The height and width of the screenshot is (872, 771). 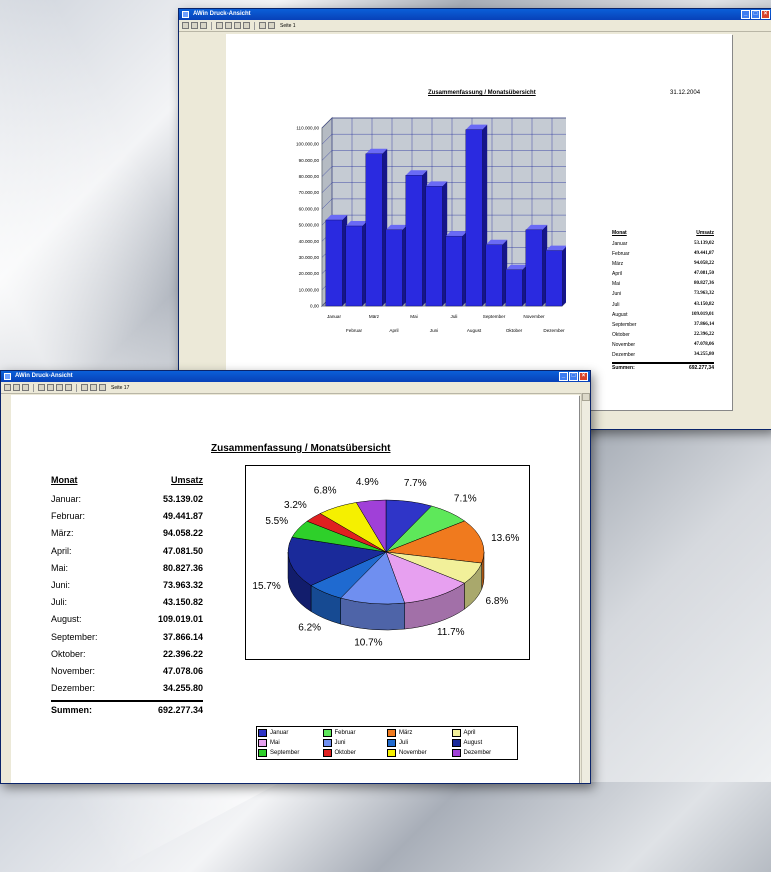 What do you see at coordinates (180, 619) in the screenshot?
I see `row-value: 109.019.01` at bounding box center [180, 619].